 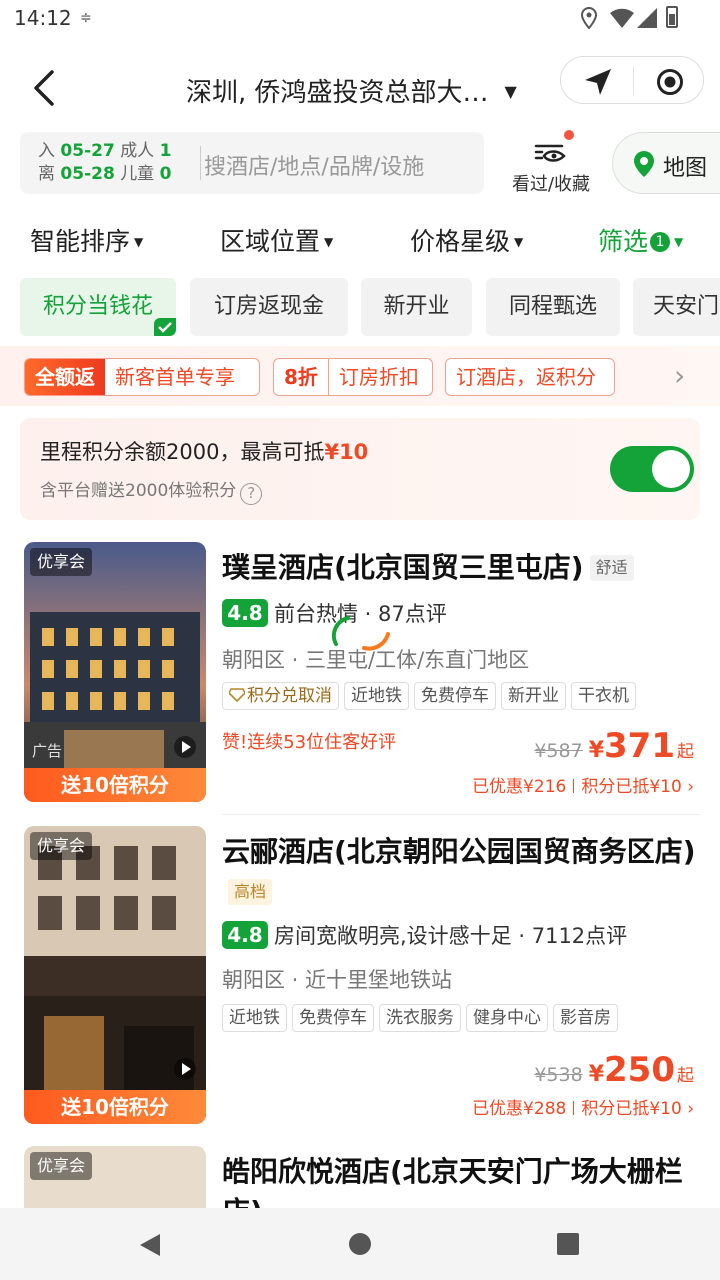 I want to click on points-discount-text: 积分已抵¥10, so click(x=631, y=1109).